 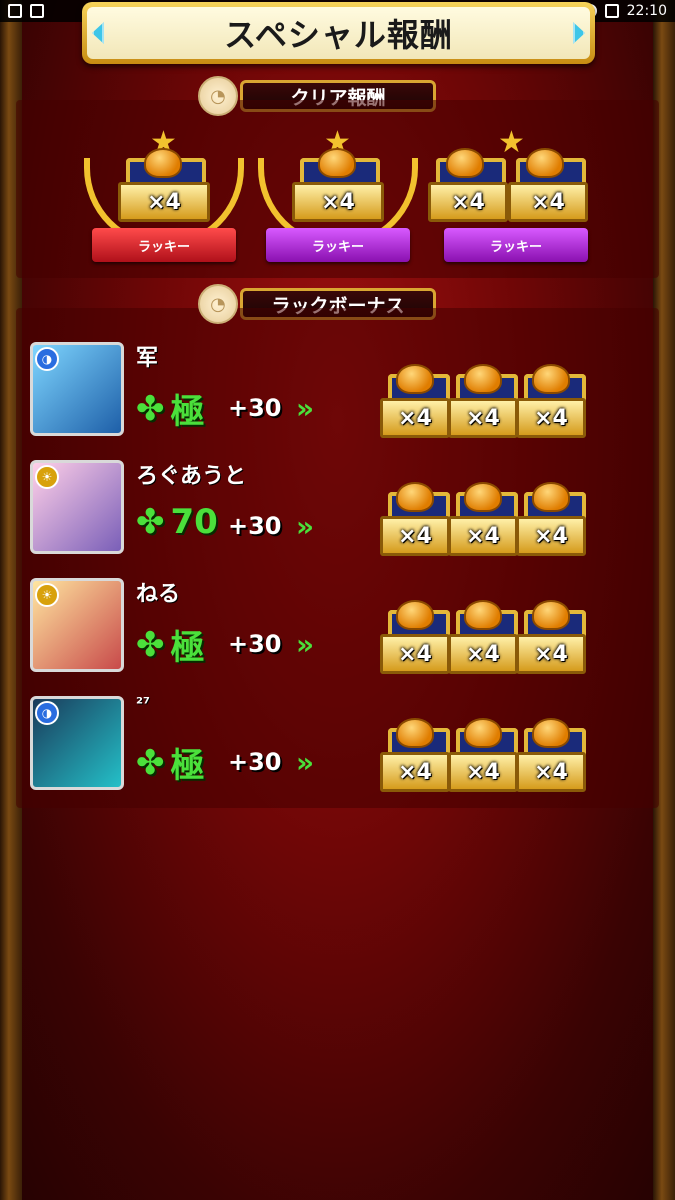 I want to click on award-3: ★ ×4 ×4 ラッキー, so click(x=512, y=203).